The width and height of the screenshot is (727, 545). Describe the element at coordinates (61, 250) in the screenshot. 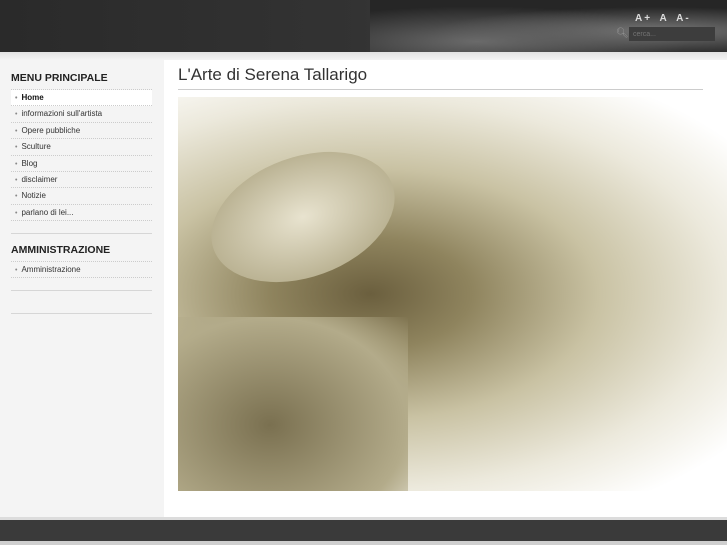

I see `admin-menu-title: AMMINISTRAZIONE` at that location.